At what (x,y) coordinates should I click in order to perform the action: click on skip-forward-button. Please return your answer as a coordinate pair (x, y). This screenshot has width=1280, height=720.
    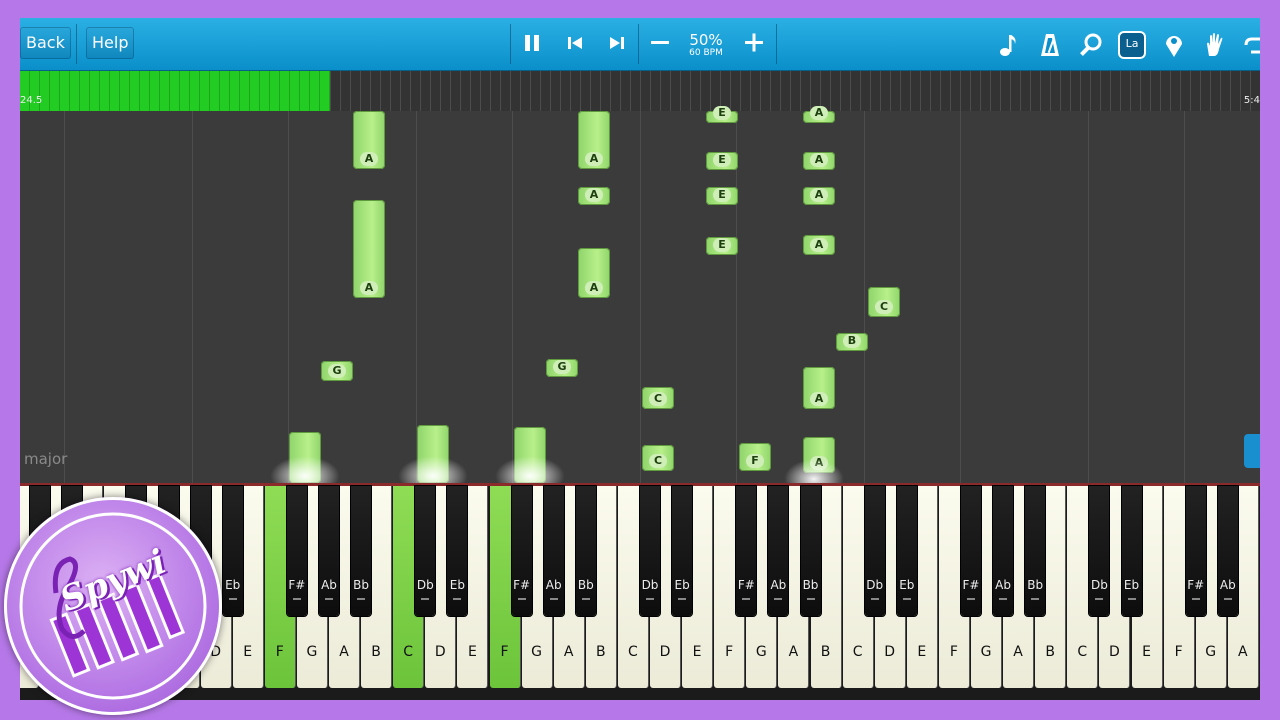
    Looking at the image, I should click on (617, 43).